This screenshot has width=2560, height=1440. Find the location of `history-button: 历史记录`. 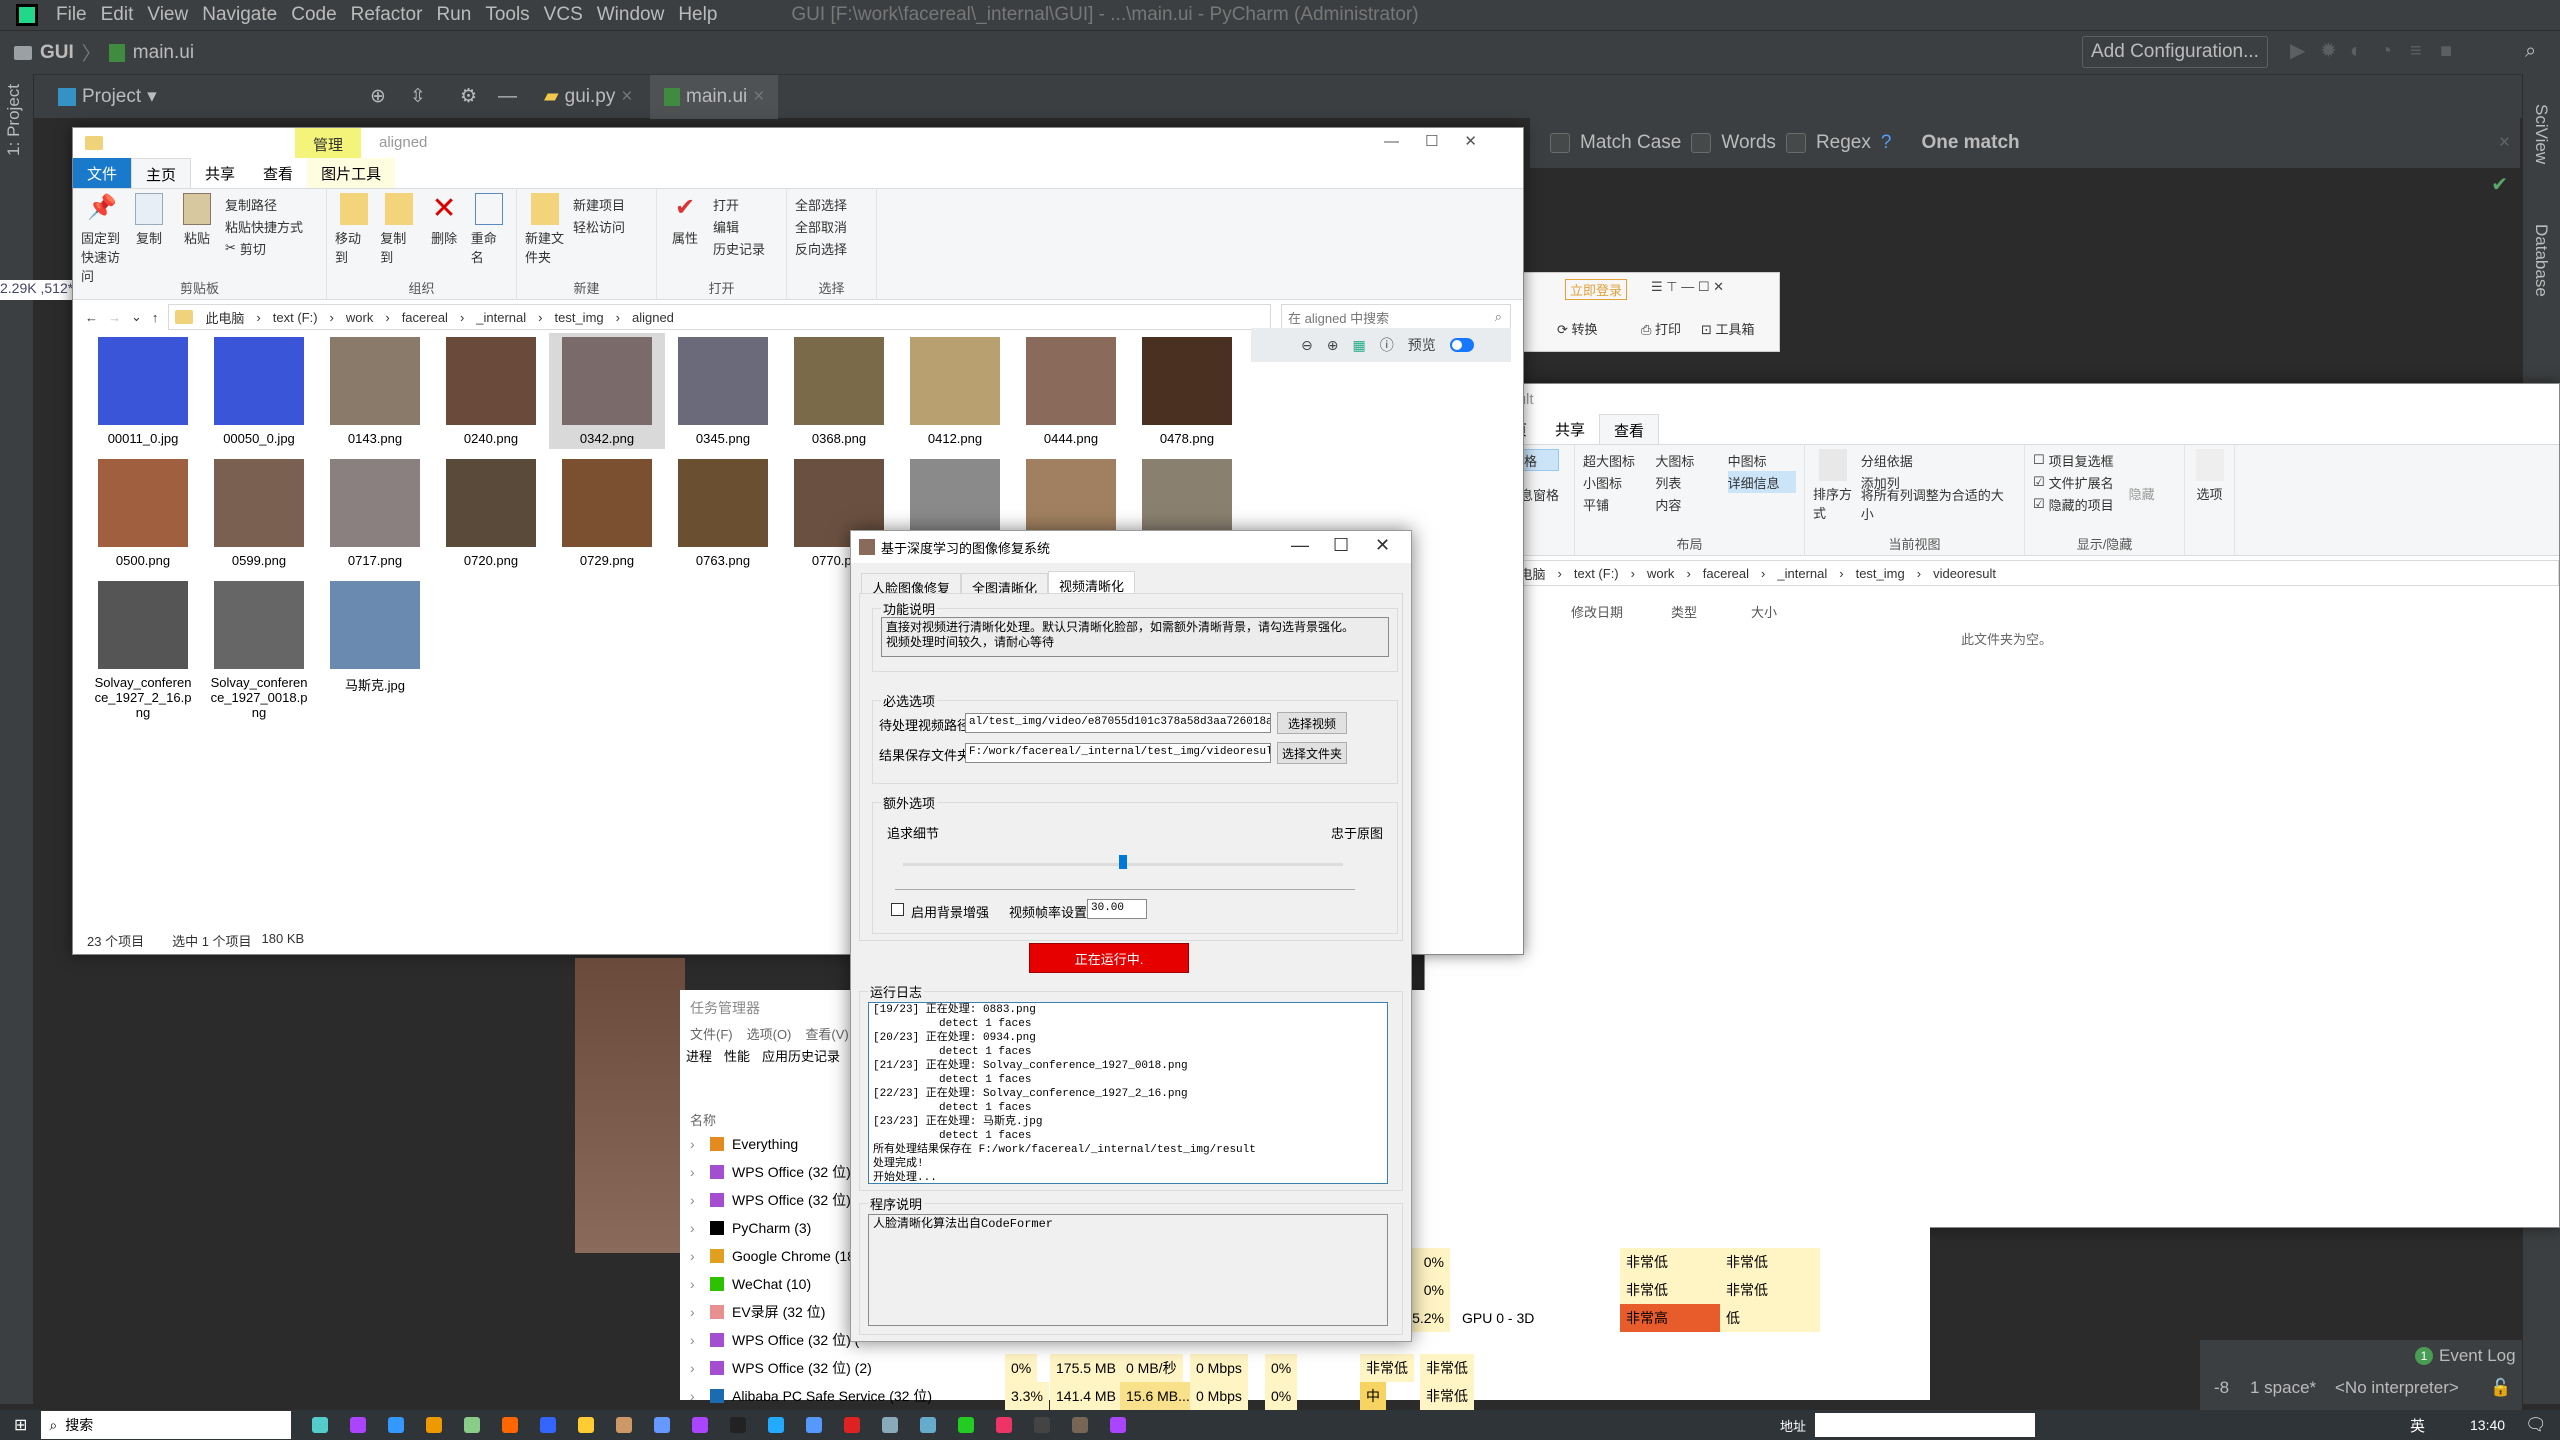

history-button: 历史记录 is located at coordinates (739, 248).